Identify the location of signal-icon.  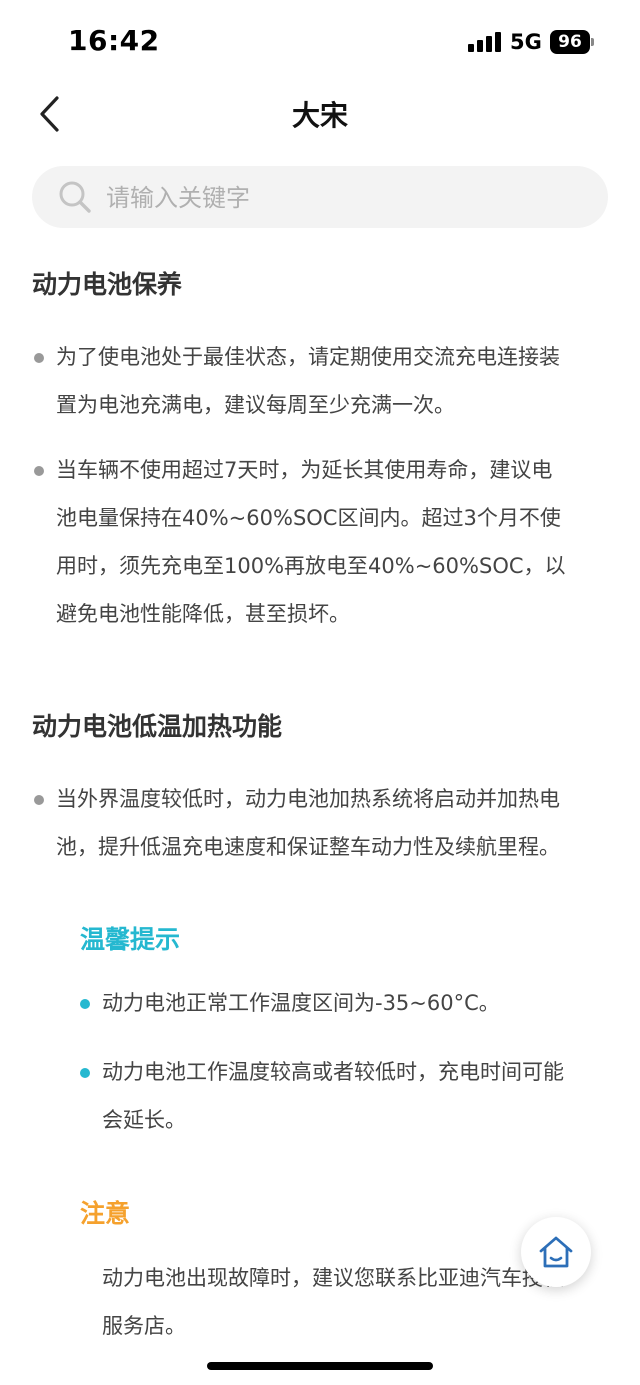
(485, 42).